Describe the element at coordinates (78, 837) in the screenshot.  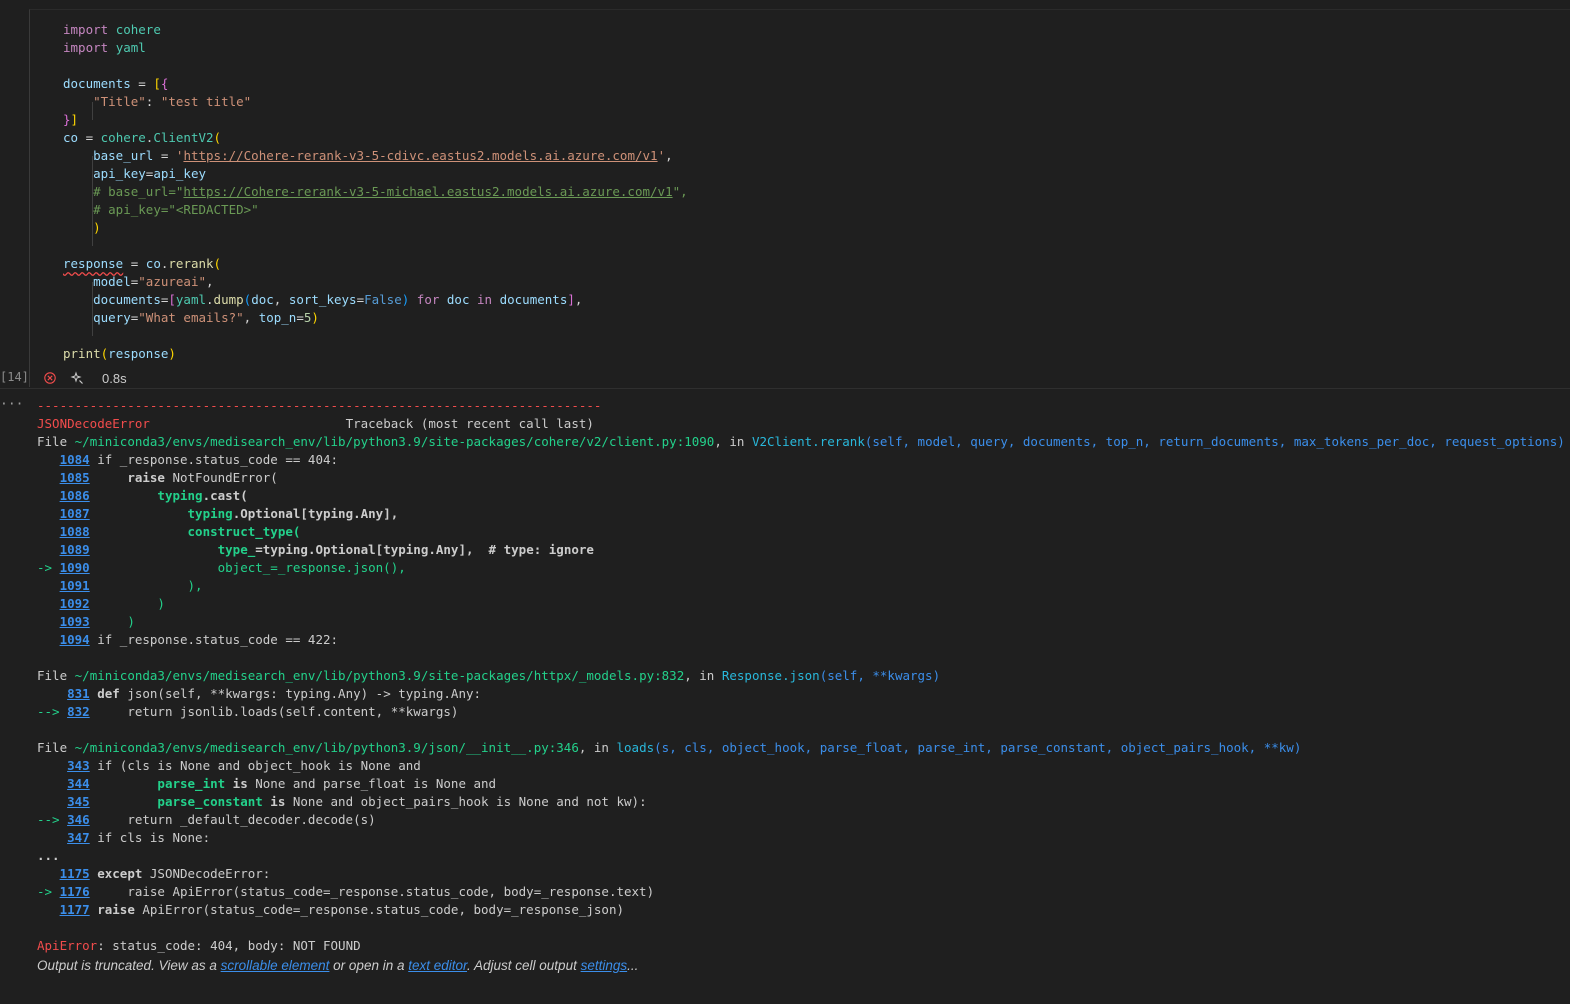
I see `line-number-link: 347` at that location.